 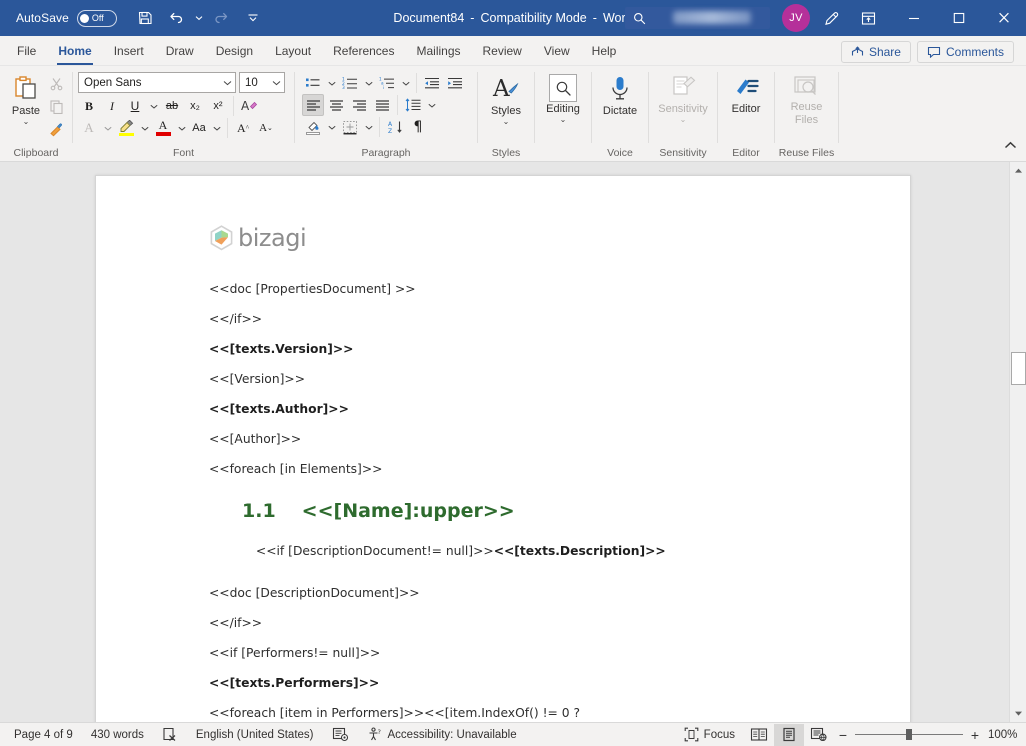 What do you see at coordinates (26, 122) in the screenshot?
I see `paste-chevron-down-icon: ⌄` at bounding box center [26, 122].